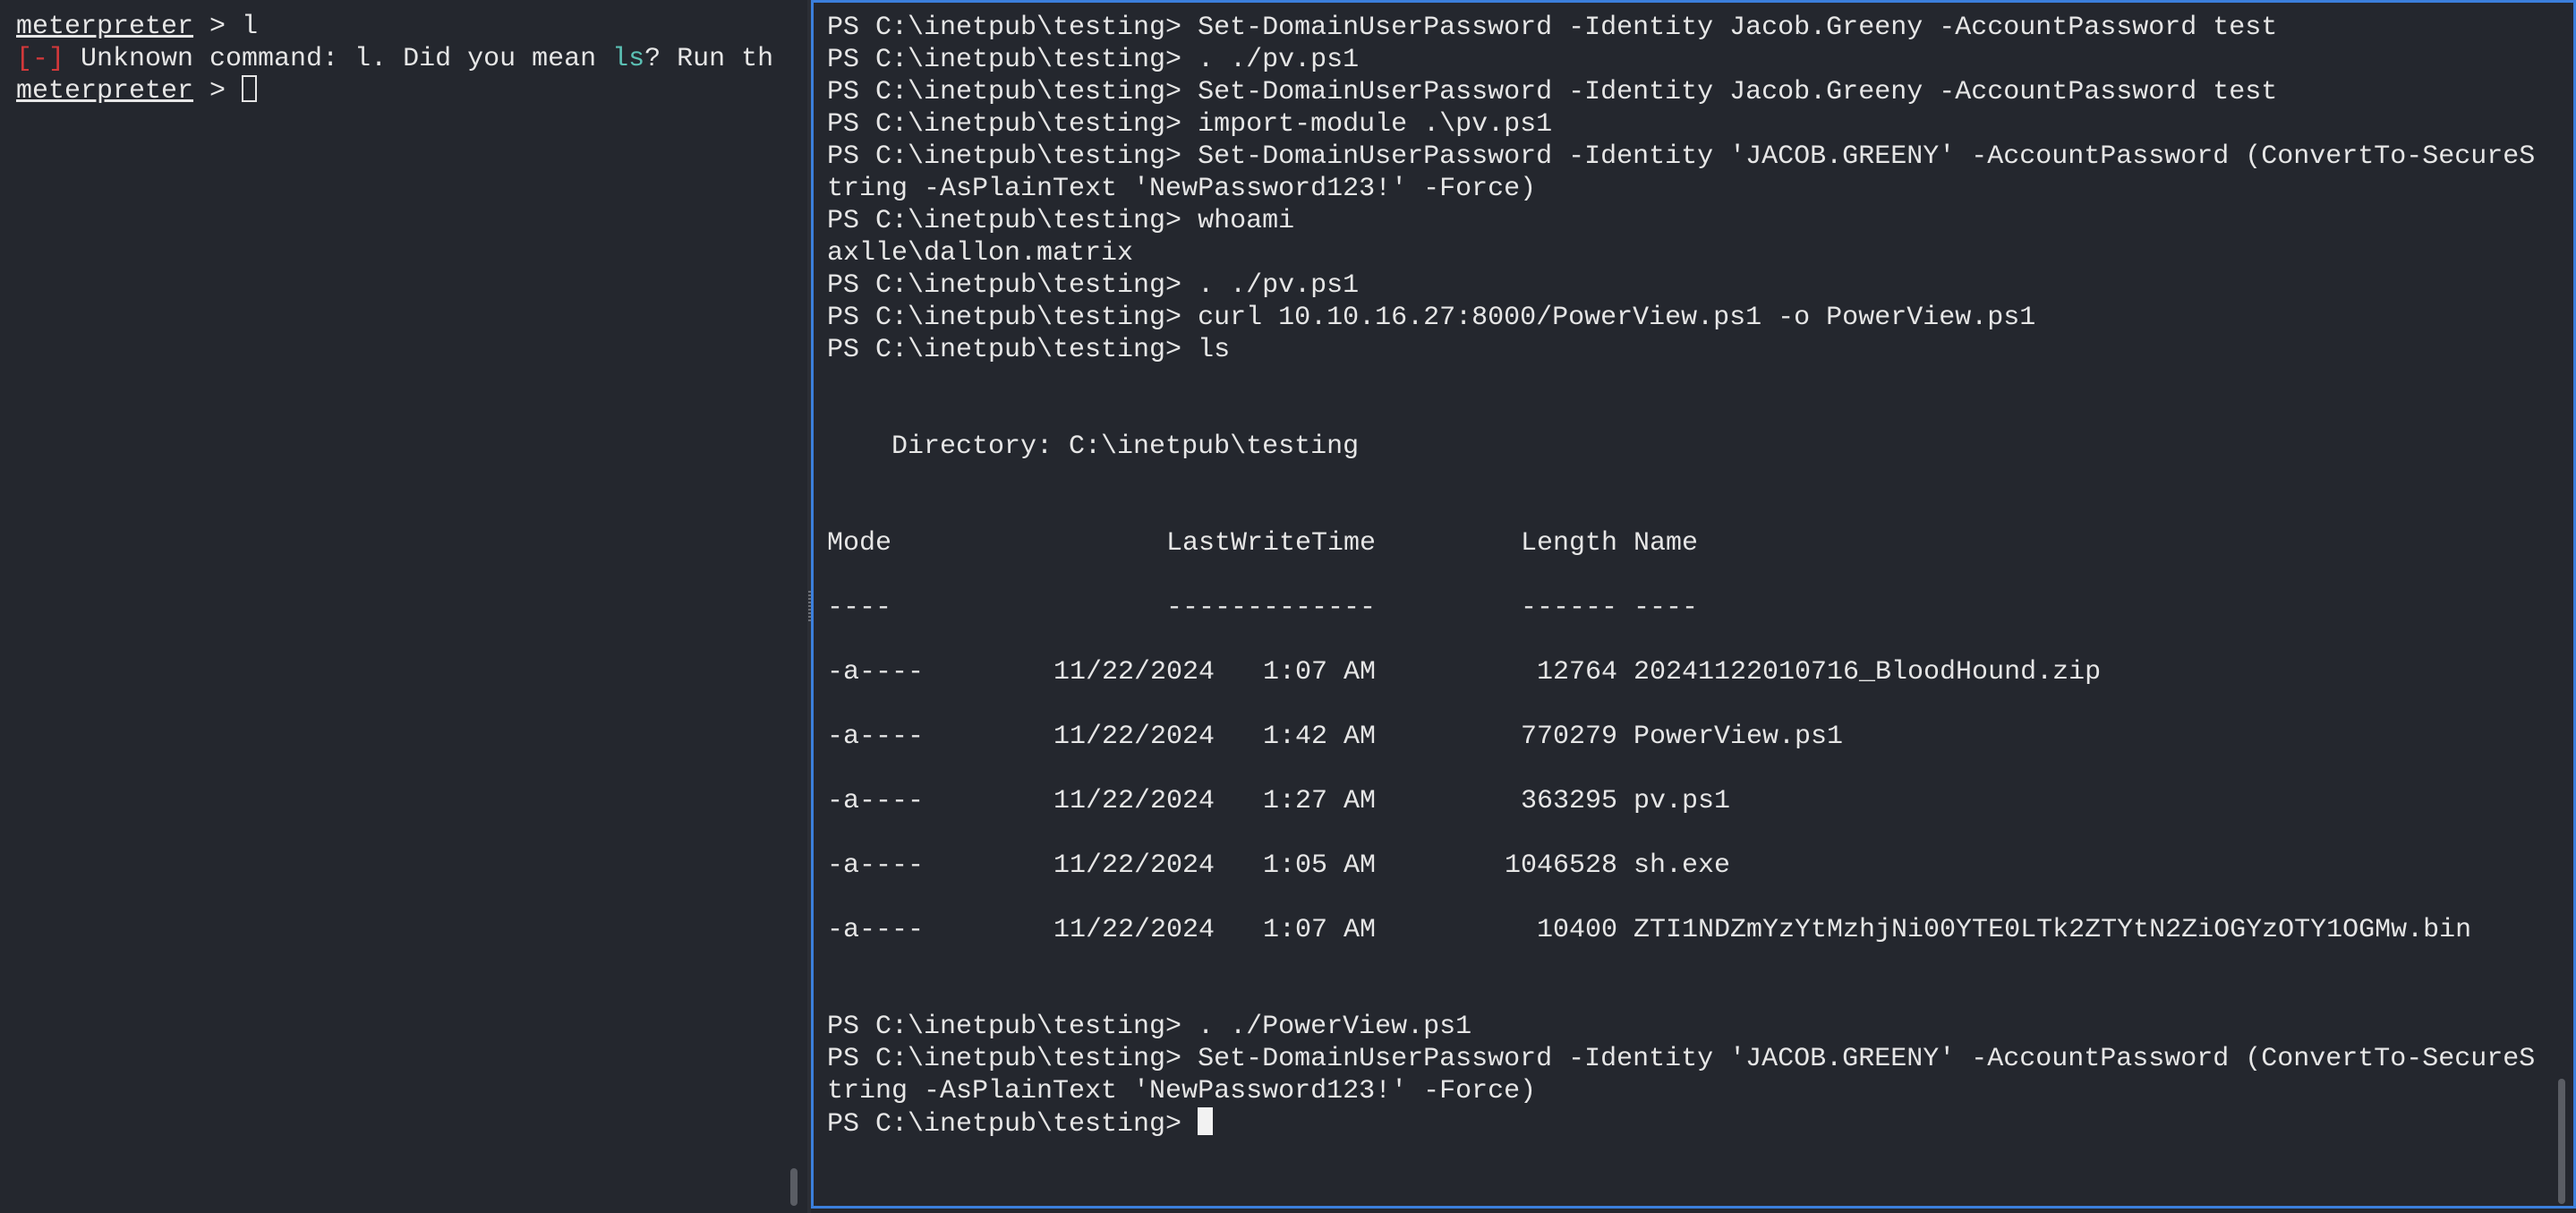  I want to click on file-length: 363295, so click(1568, 801).